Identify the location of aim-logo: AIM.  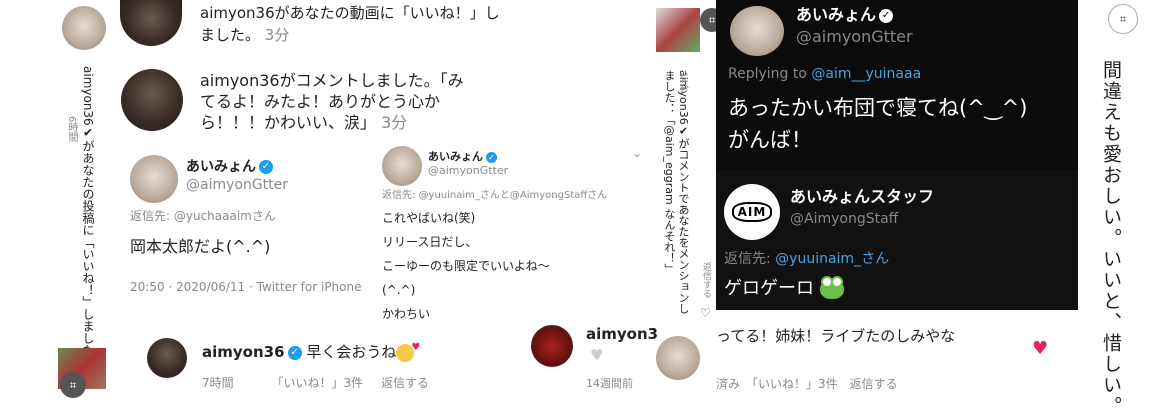
(752, 212).